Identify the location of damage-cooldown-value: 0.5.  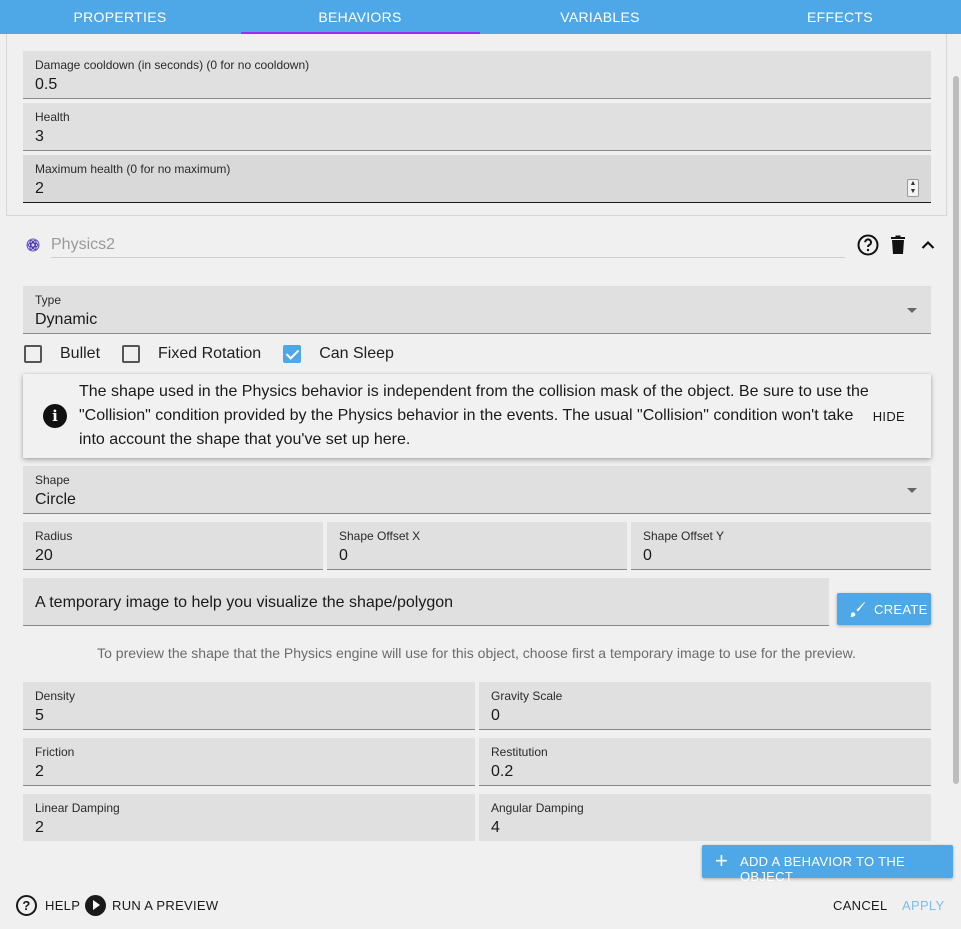
(46, 84).